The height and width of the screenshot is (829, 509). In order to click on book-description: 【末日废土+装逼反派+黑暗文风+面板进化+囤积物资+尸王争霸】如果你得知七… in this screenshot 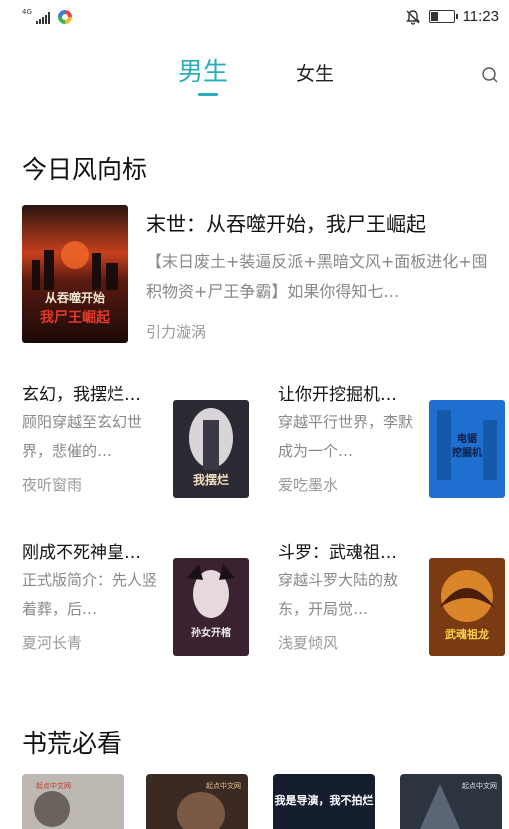, I will do `click(317, 276)`.